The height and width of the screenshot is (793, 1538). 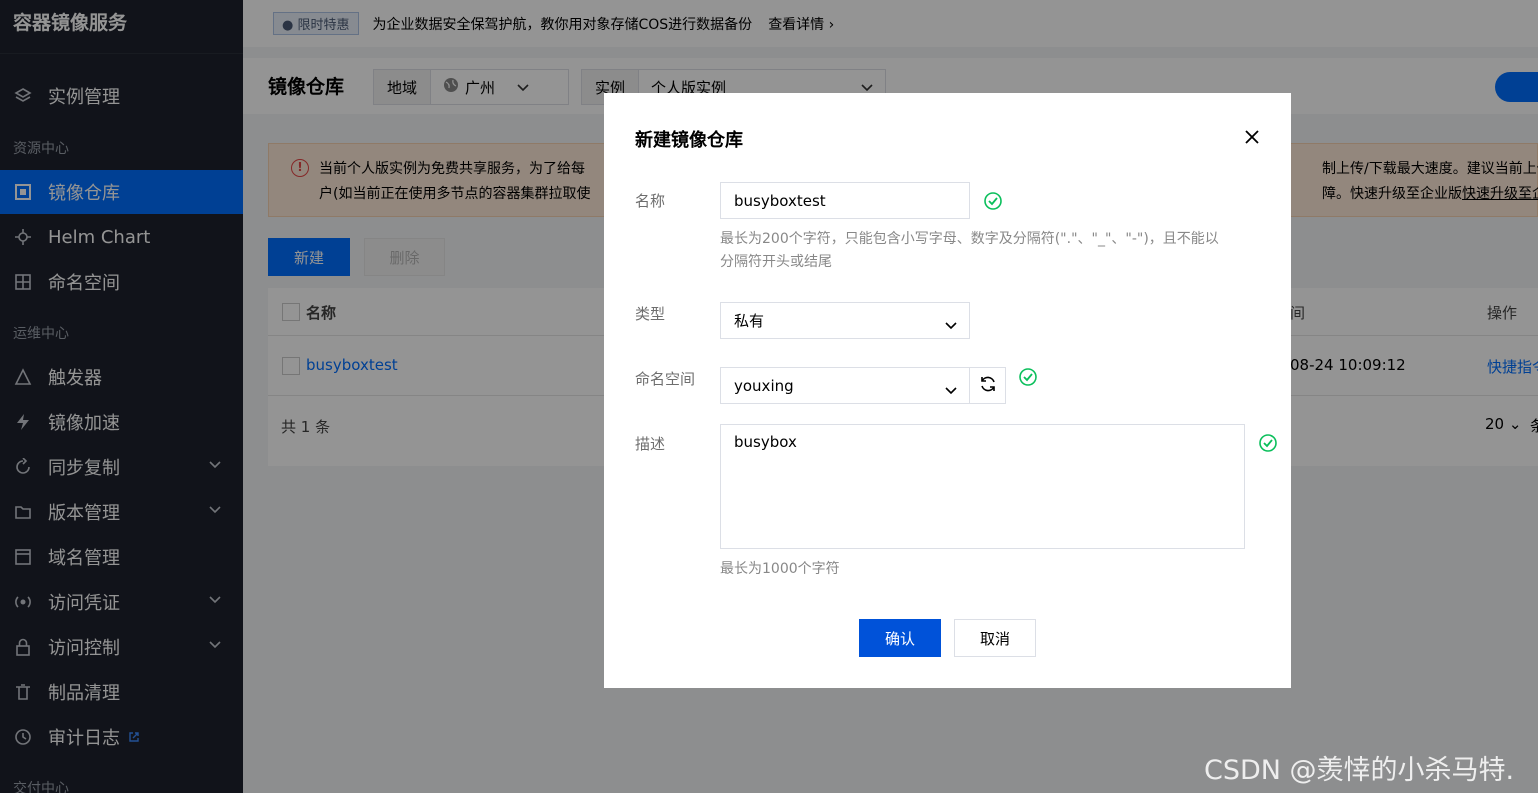 What do you see at coordinates (845, 320) in the screenshot?
I see `type-select: 私有` at bounding box center [845, 320].